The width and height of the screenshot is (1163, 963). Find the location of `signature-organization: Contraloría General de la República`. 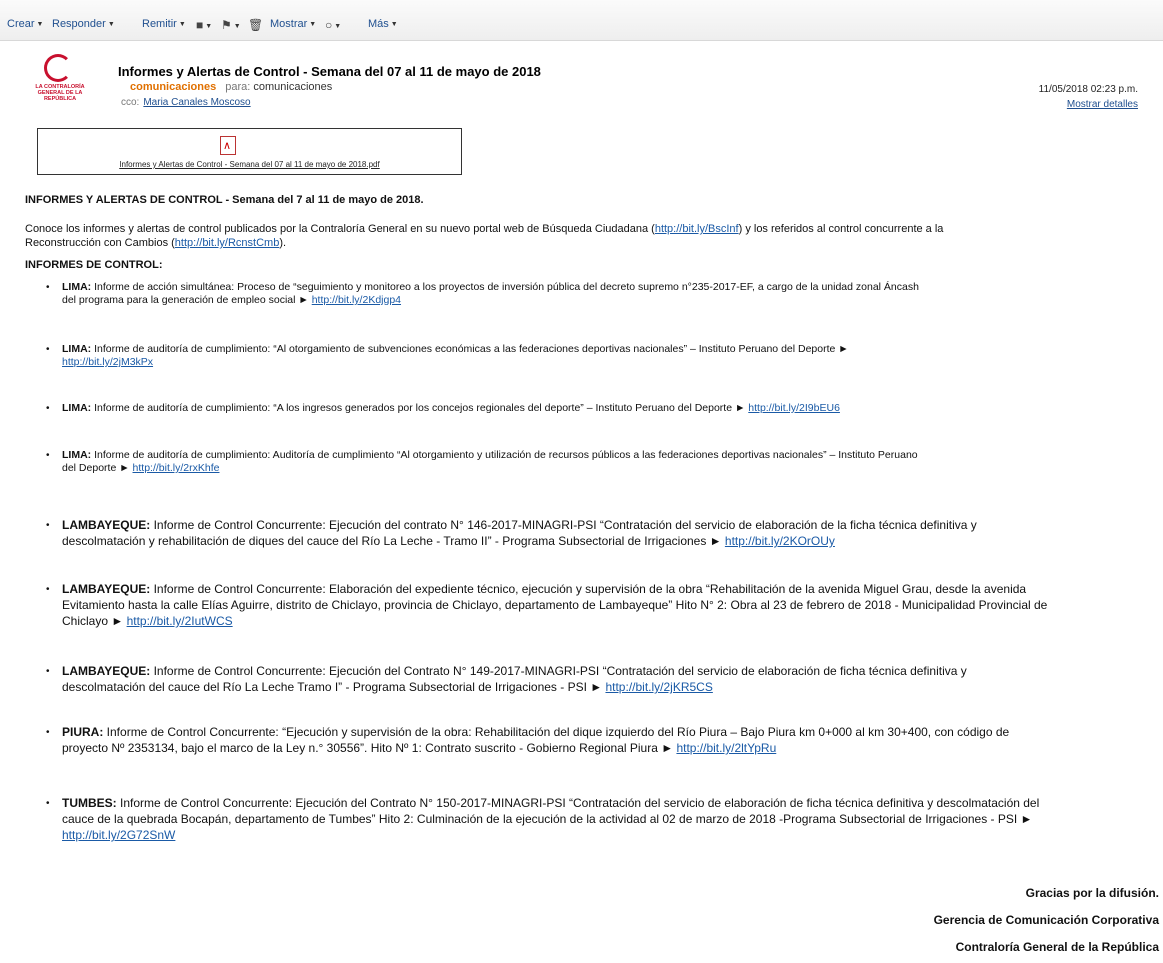

signature-organization: Contraloría General de la República is located at coordinates (1057, 947).